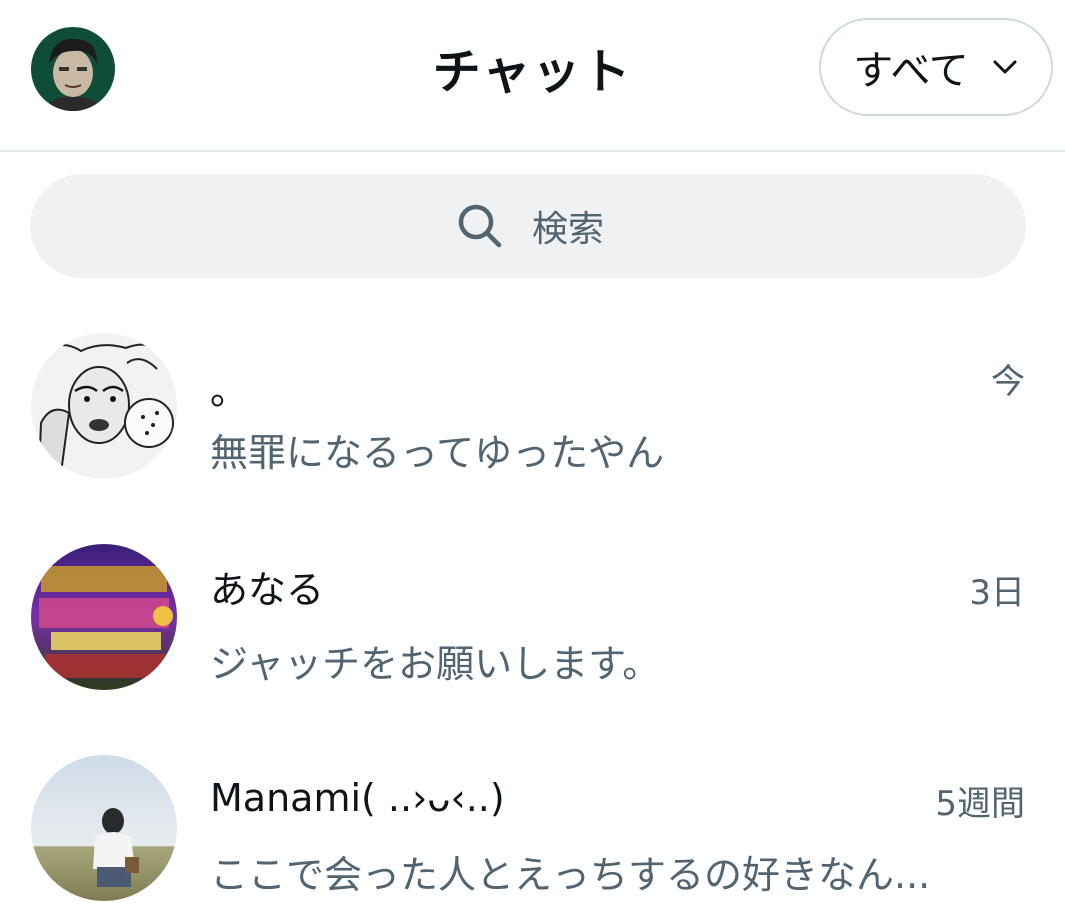 The height and width of the screenshot is (920, 1065). Describe the element at coordinates (267, 590) in the screenshot. I see `conversation-name: あなる` at that location.